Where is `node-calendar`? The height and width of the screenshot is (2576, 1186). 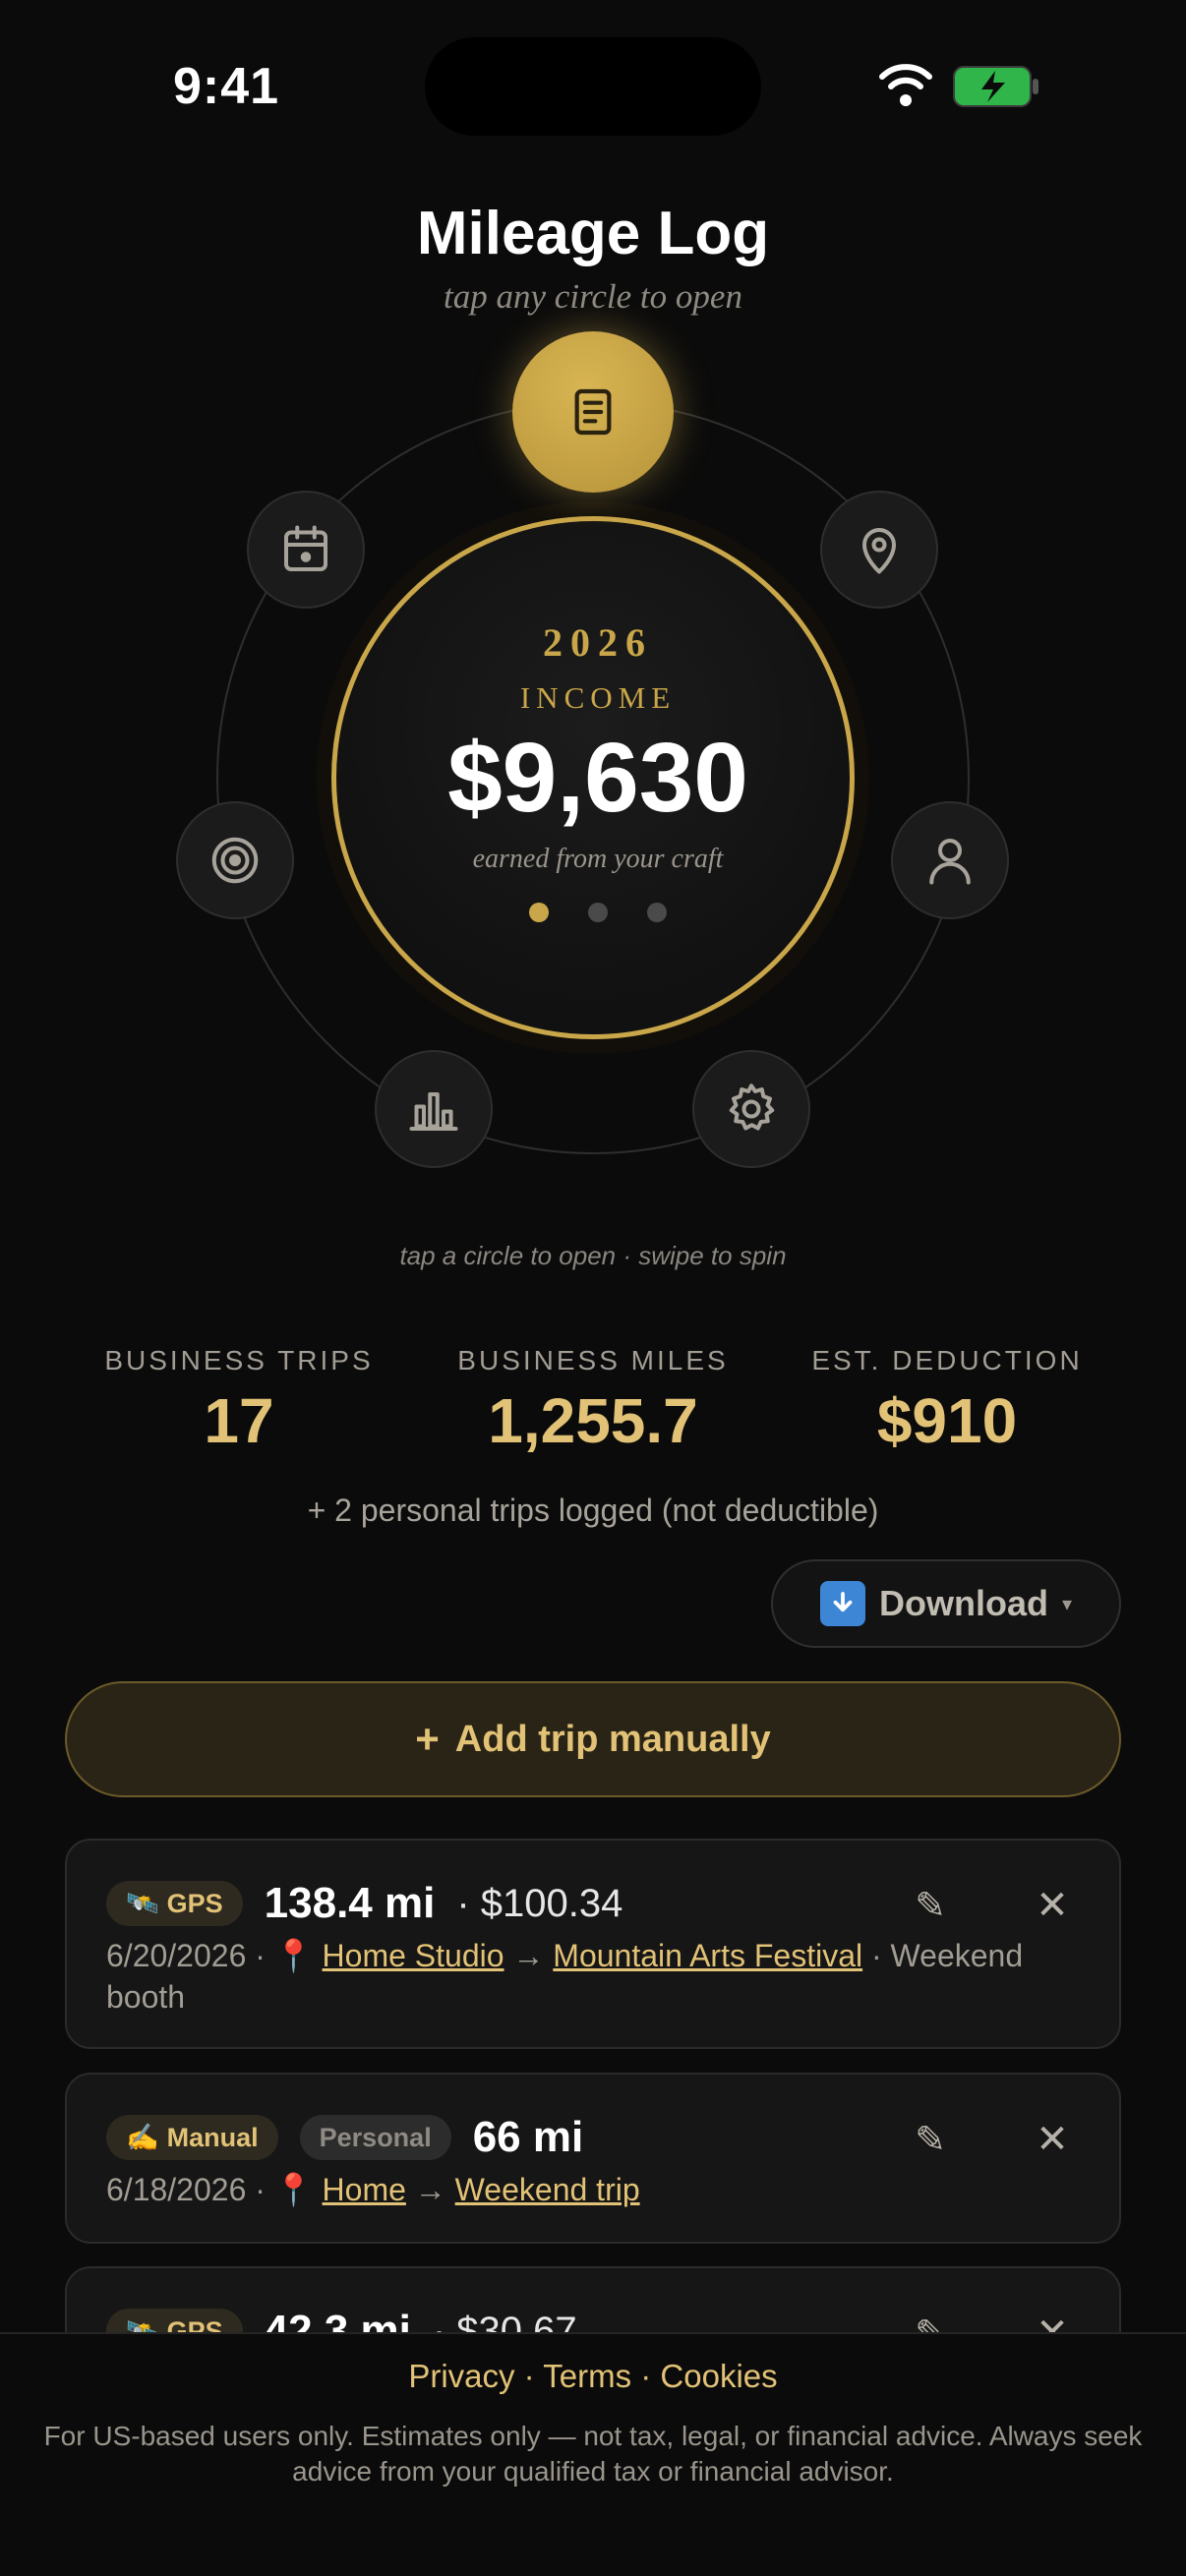 node-calendar is located at coordinates (306, 550).